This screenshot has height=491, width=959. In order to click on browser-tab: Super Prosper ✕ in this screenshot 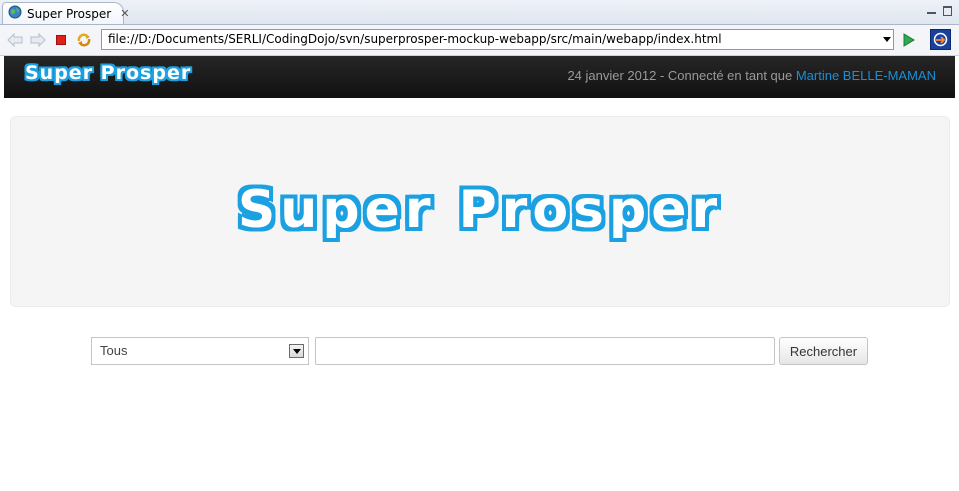, I will do `click(65, 13)`.